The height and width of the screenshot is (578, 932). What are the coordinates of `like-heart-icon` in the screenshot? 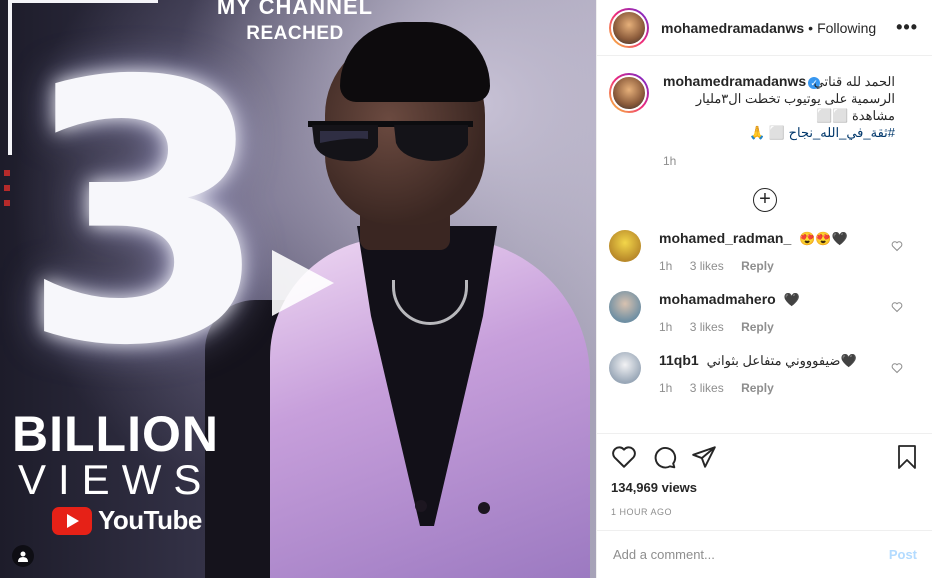 It's located at (624, 457).